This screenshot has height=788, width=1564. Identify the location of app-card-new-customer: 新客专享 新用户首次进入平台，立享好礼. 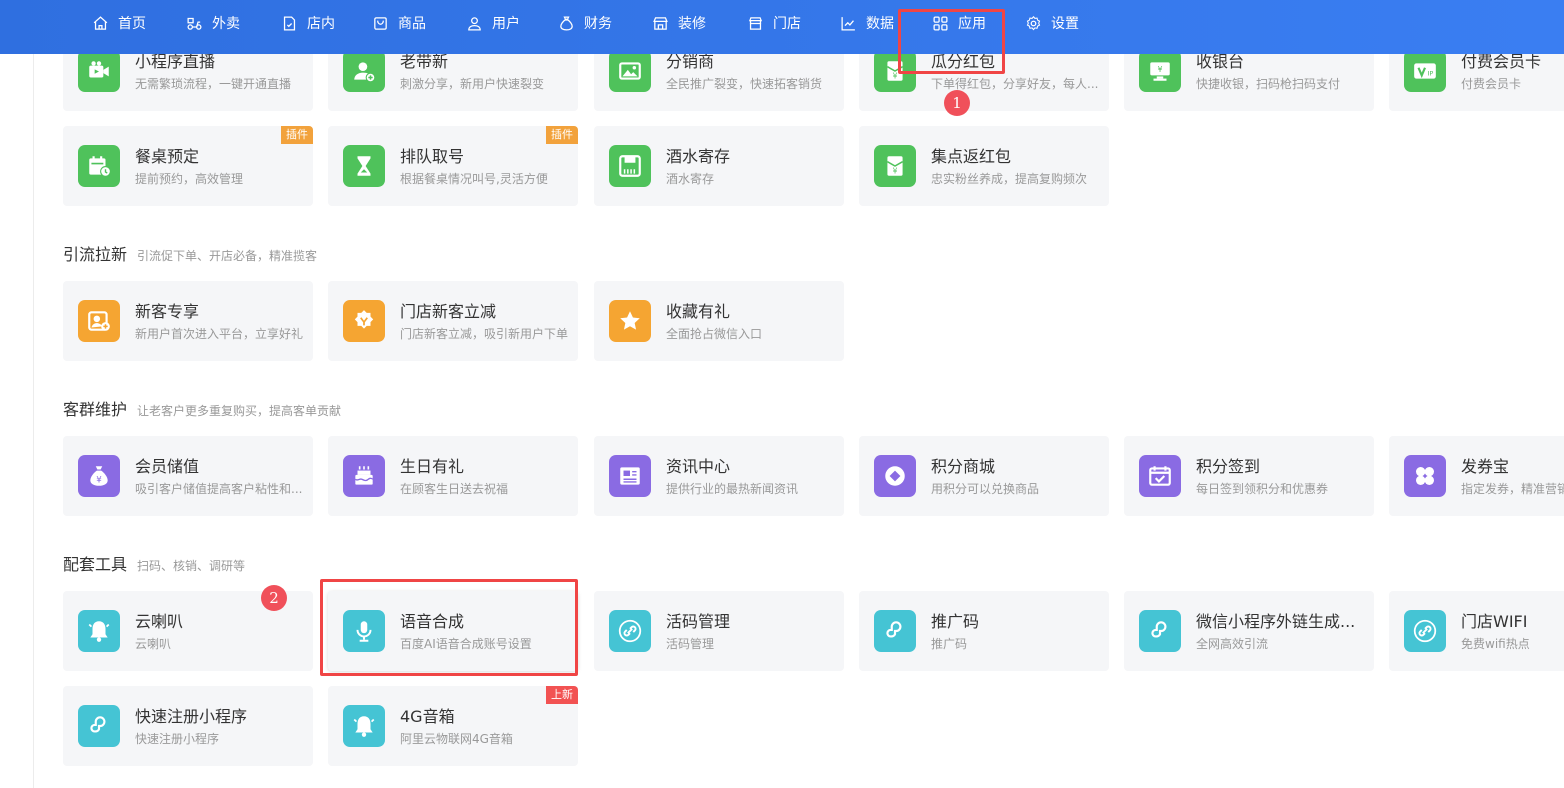
(188, 321).